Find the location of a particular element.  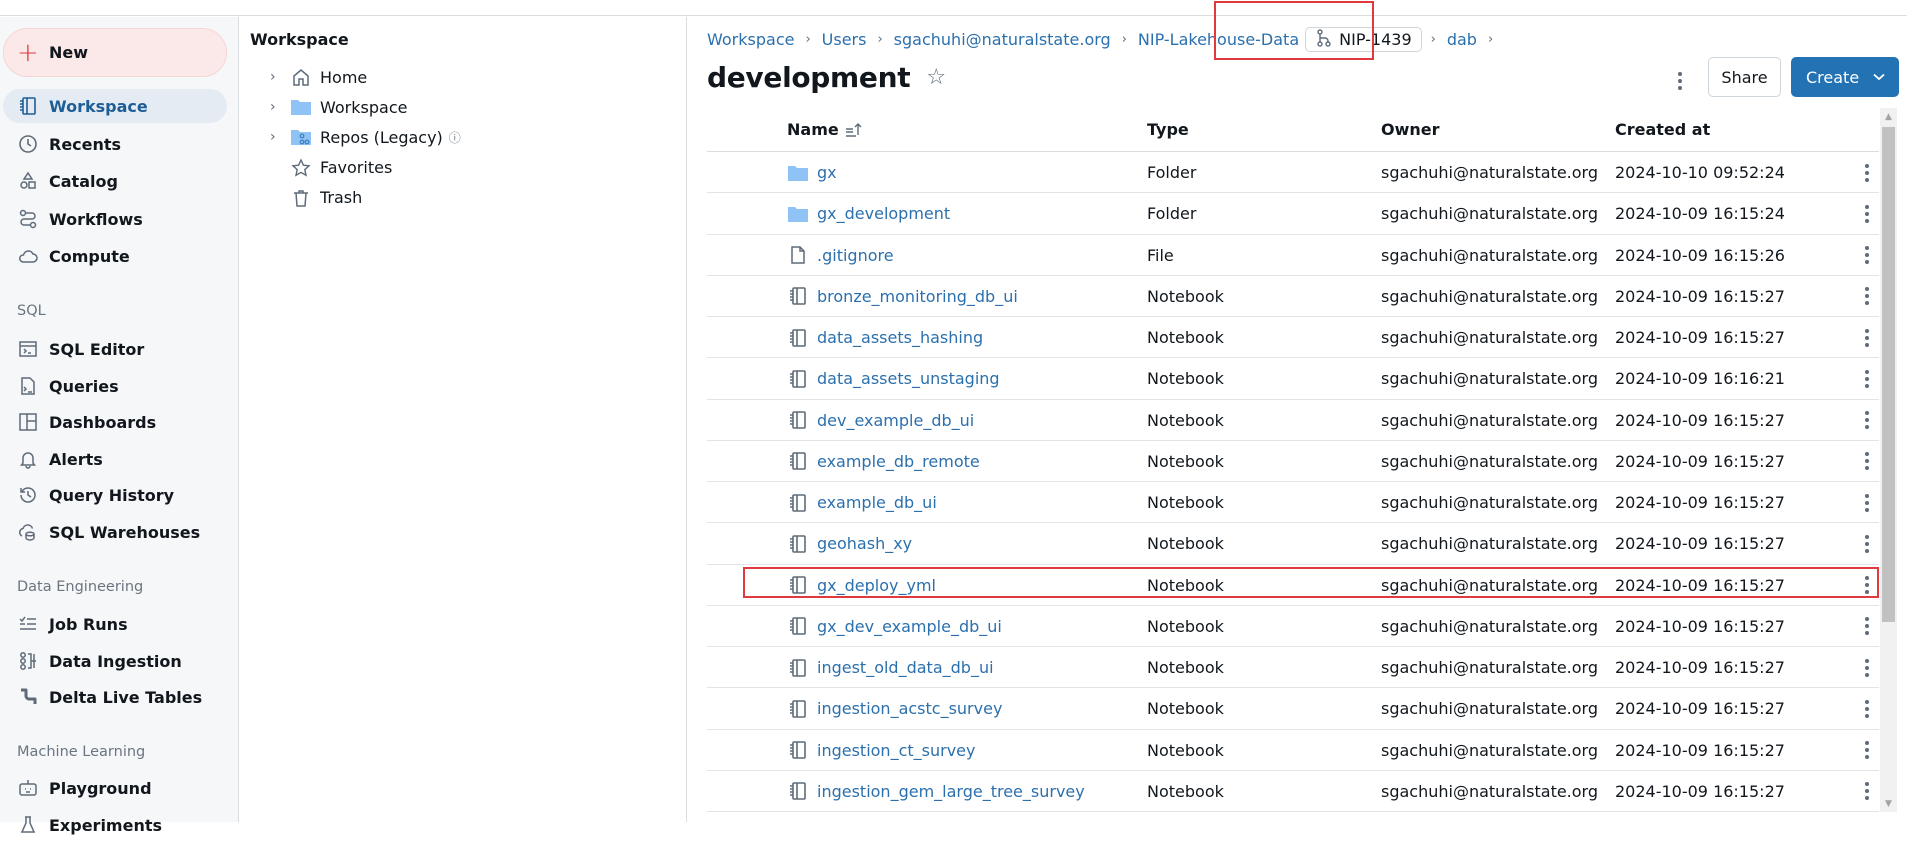

tree-item-favorites: Favorites is located at coordinates (331, 168).